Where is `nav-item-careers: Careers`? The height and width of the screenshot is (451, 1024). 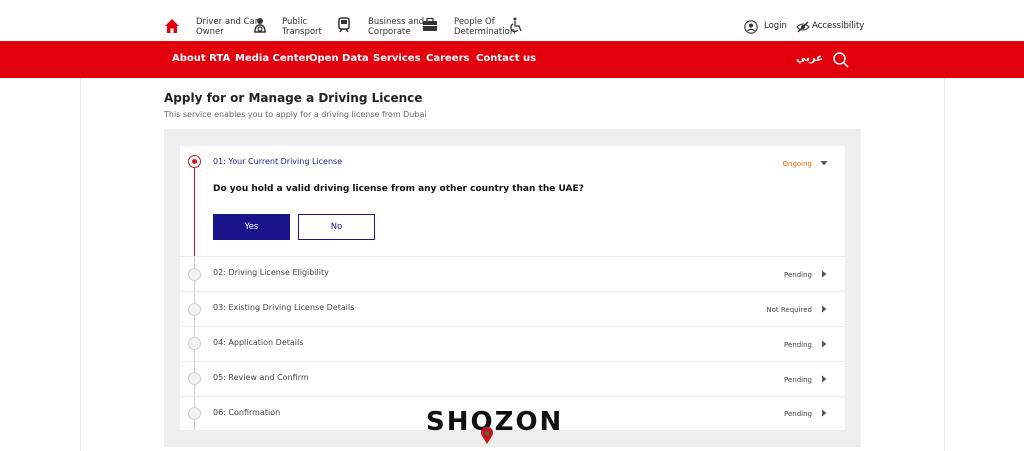
nav-item-careers: Careers is located at coordinates (447, 58).